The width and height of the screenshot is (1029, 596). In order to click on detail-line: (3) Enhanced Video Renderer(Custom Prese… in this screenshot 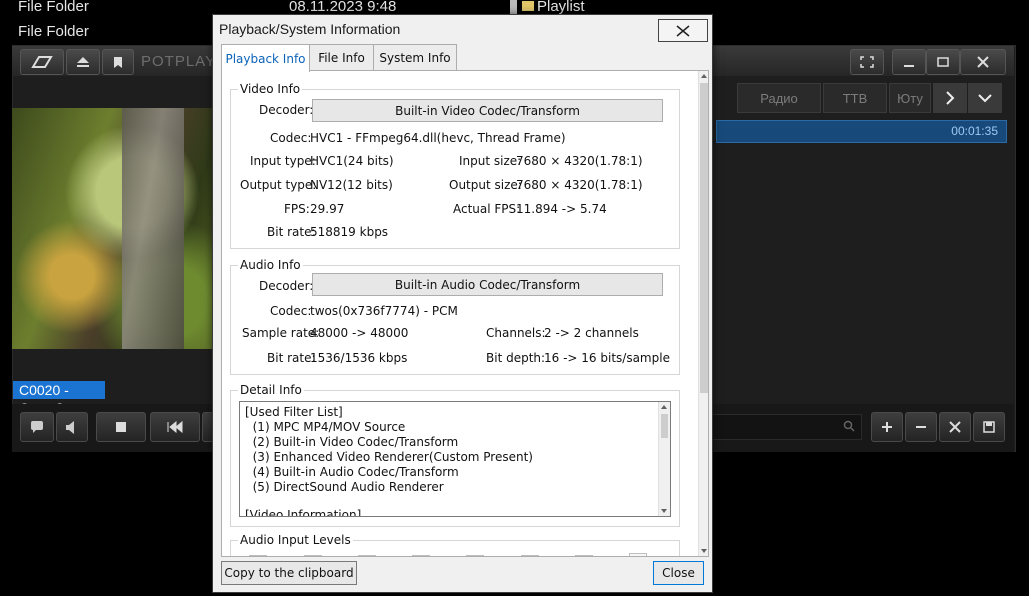, I will do `click(389, 457)`.